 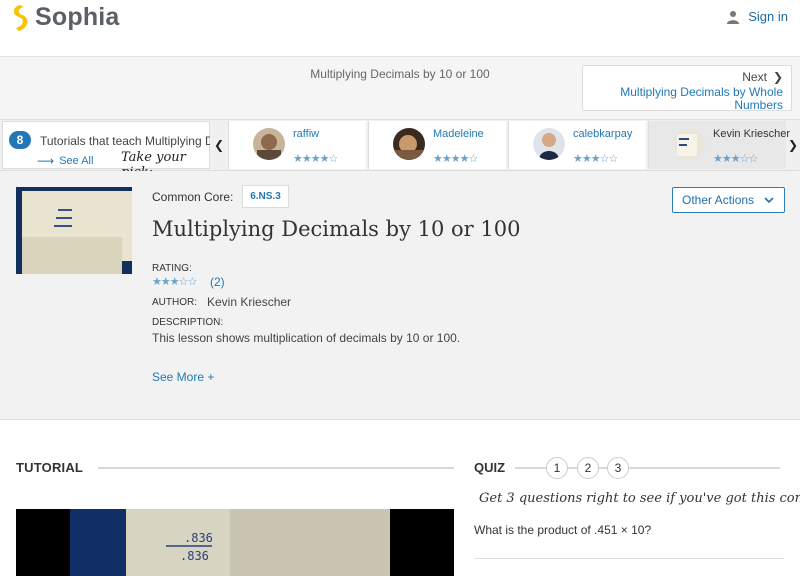 I want to click on quiz-step-3: 3, so click(x=618, y=468).